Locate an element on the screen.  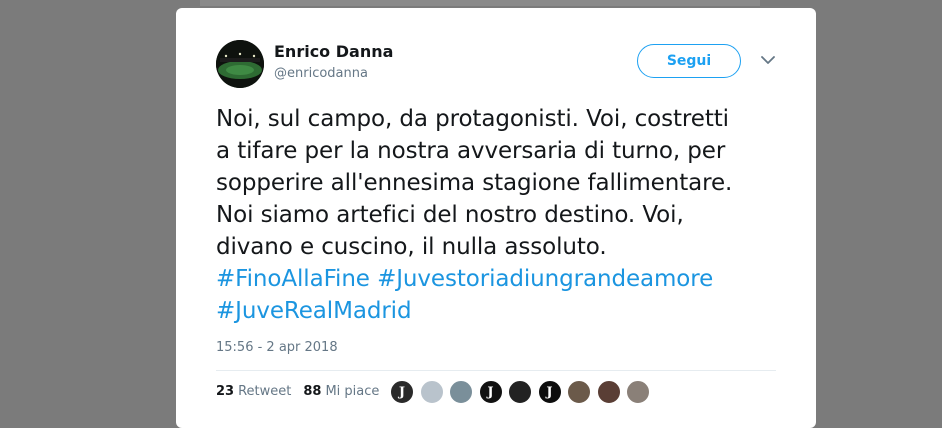
liker-avatar-1: J is located at coordinates (402, 392).